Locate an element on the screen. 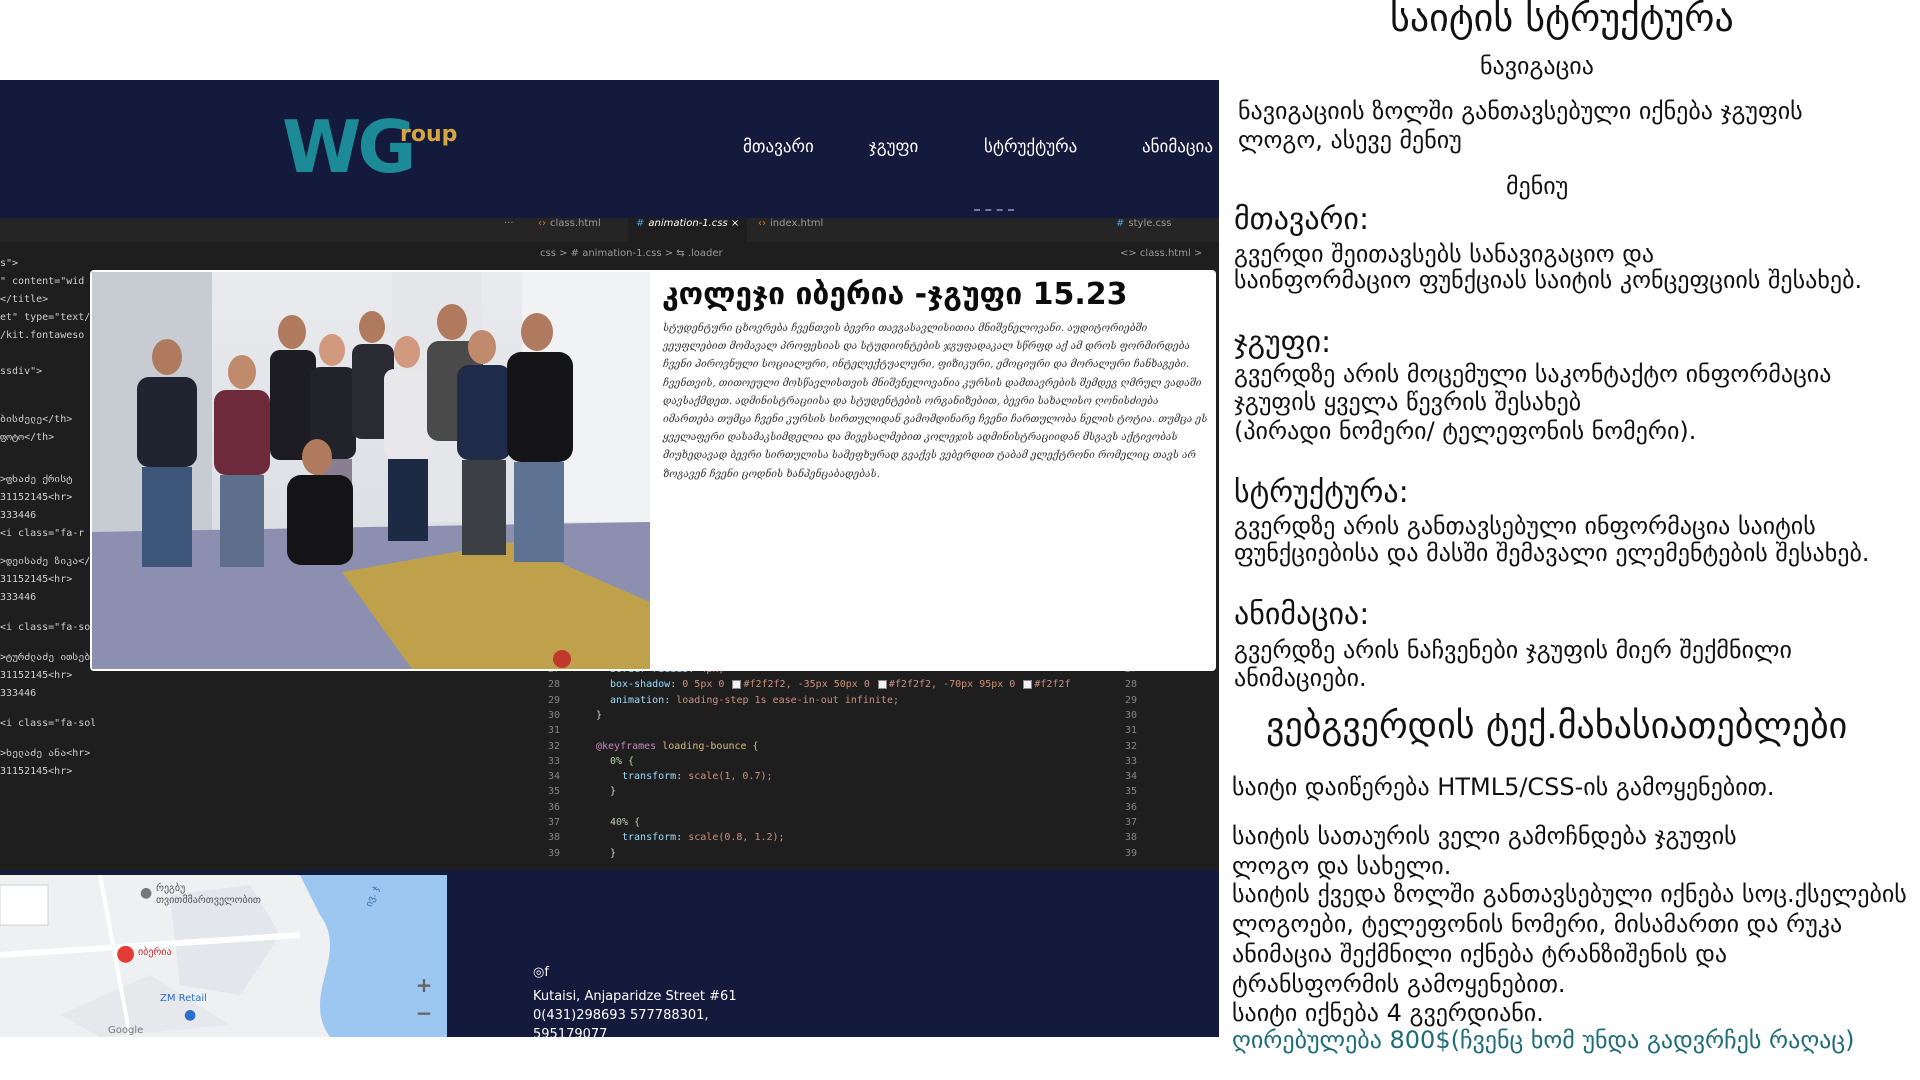 Image resolution: width=1920 pixels, height=1080 pixels. nav-desc-2: ლოგო, ასევე მენიუ is located at coordinates (1350, 140).